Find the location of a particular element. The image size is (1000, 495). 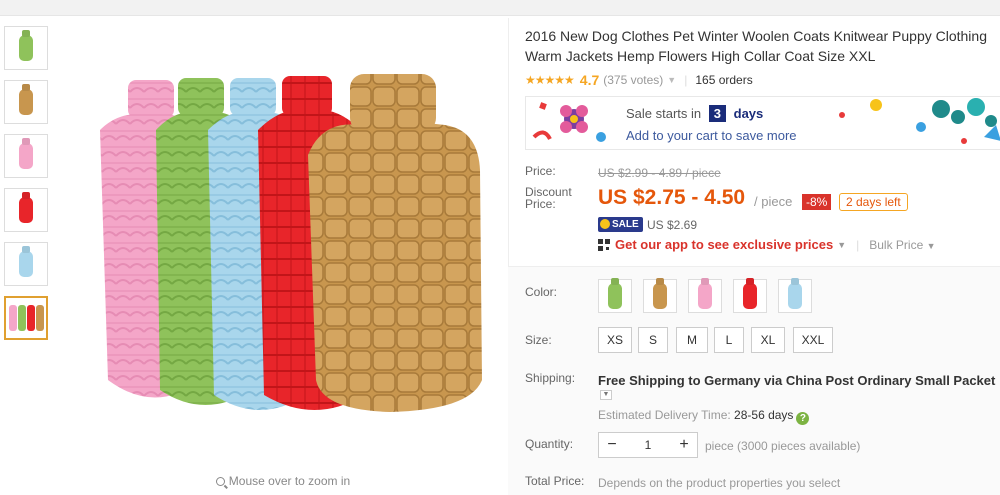

total-price-label: Total Price: is located at coordinates (555, 481).